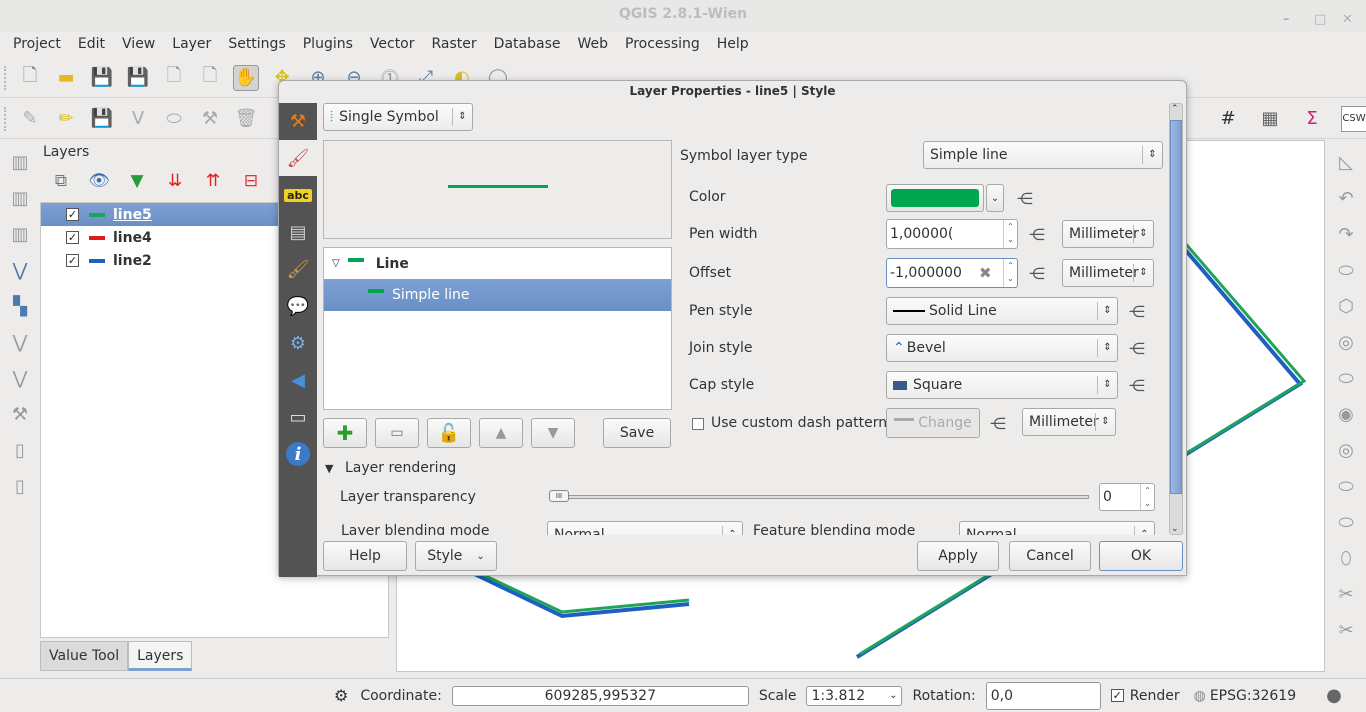  What do you see at coordinates (1002, 385) in the screenshot?
I see `cap-style-combo: Square ⇕` at bounding box center [1002, 385].